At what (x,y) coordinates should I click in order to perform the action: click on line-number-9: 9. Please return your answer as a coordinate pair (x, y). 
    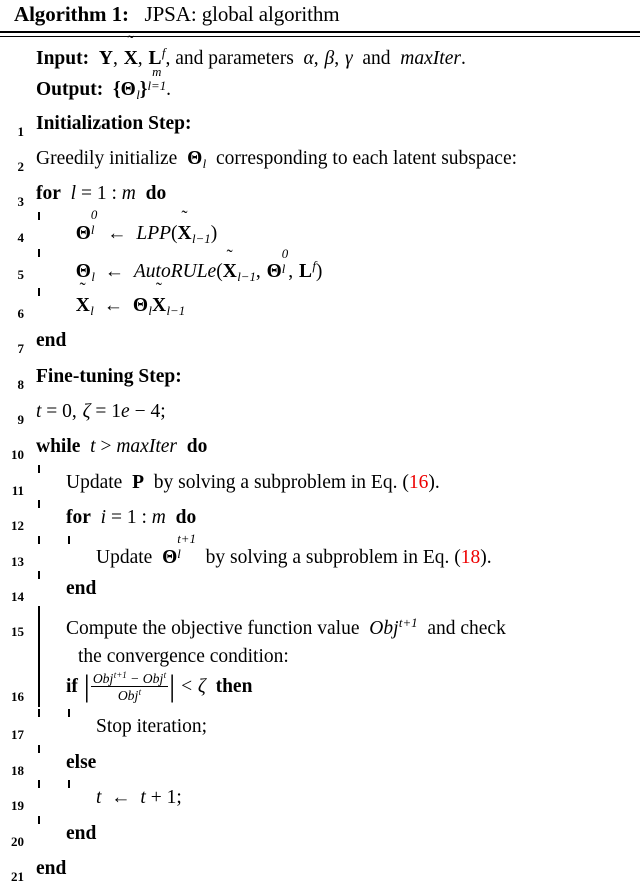
    Looking at the image, I should click on (12, 415).